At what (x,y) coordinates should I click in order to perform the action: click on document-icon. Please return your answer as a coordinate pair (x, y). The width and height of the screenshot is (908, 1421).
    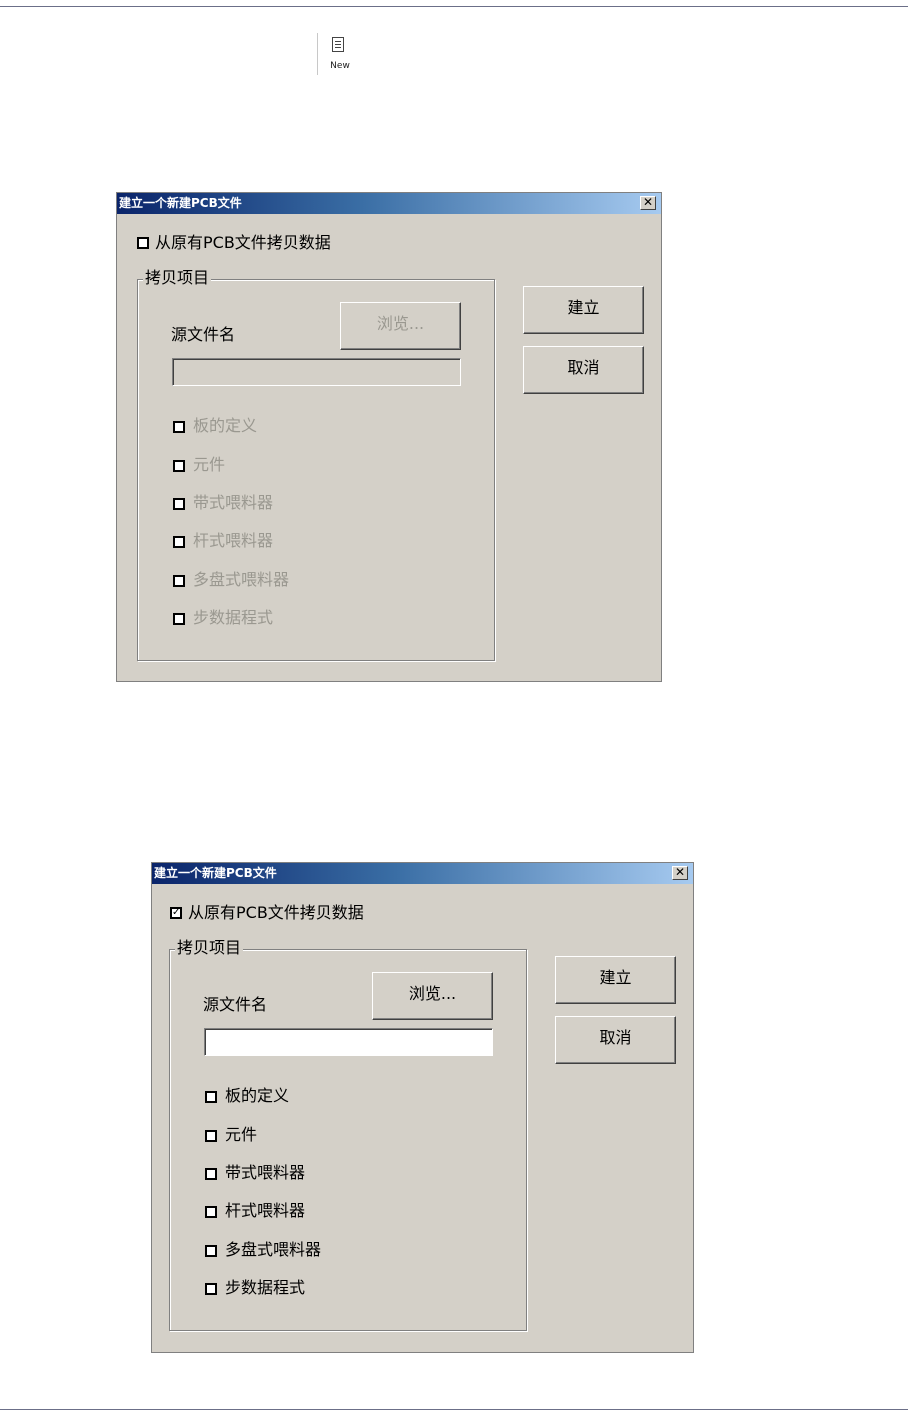
    Looking at the image, I should click on (338, 44).